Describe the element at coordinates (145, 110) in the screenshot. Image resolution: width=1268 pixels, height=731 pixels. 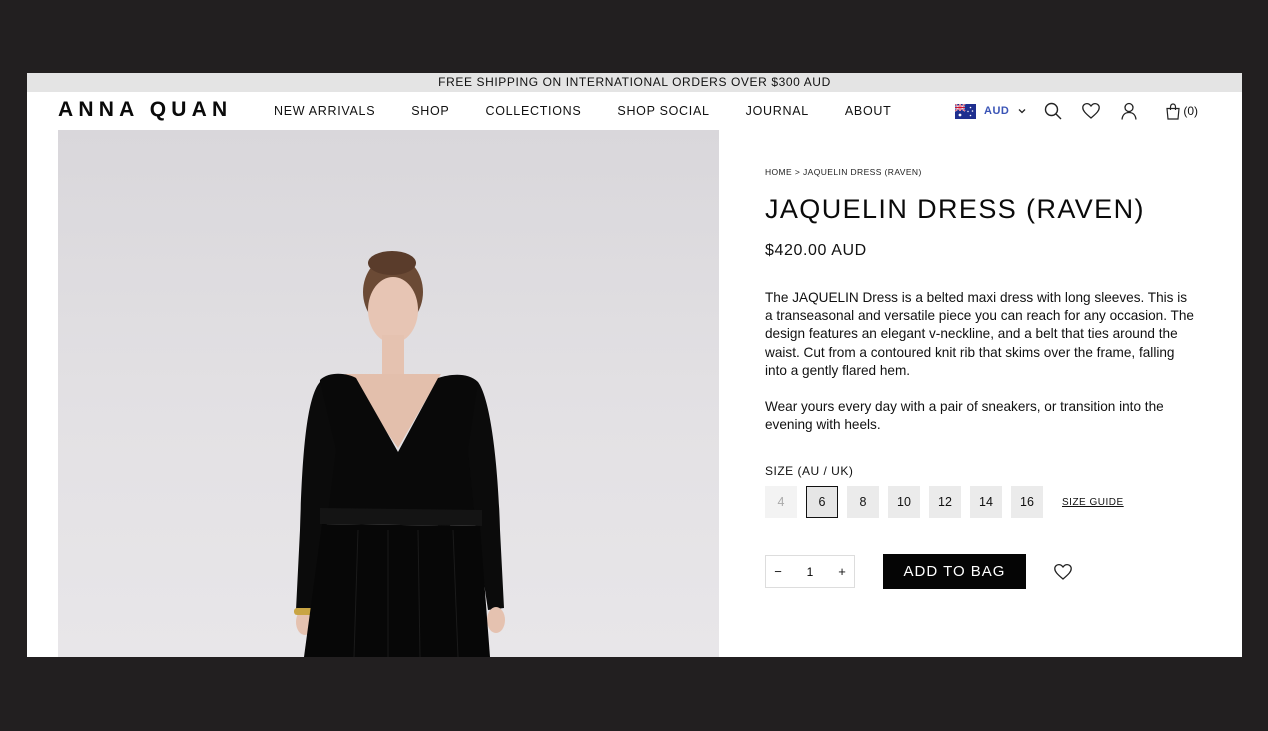
I see `brand-logo: ANNA QUAN` at that location.